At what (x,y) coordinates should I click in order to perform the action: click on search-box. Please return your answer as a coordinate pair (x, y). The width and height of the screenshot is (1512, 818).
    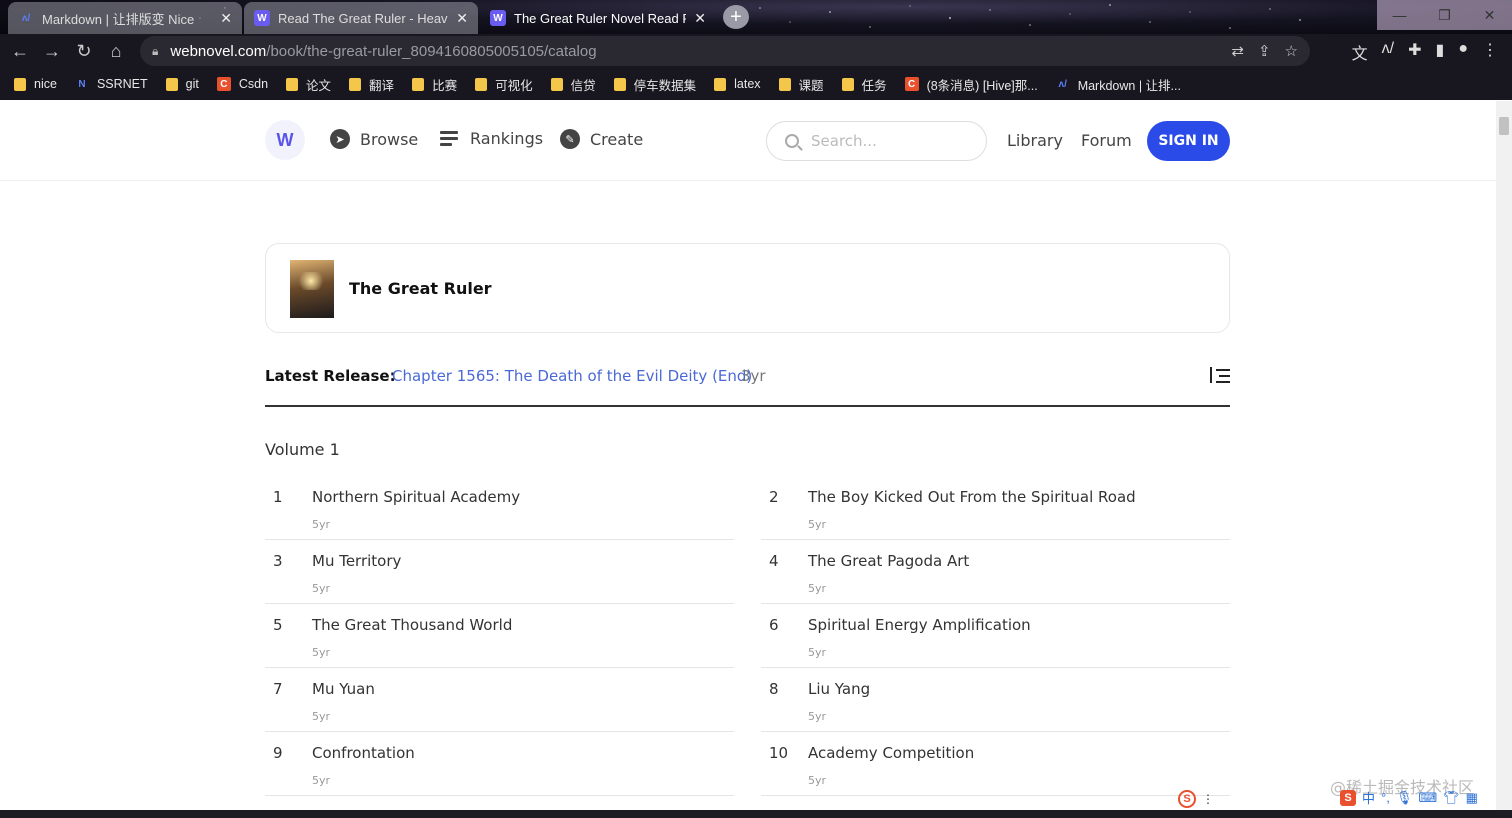
    Looking at the image, I should click on (876, 141).